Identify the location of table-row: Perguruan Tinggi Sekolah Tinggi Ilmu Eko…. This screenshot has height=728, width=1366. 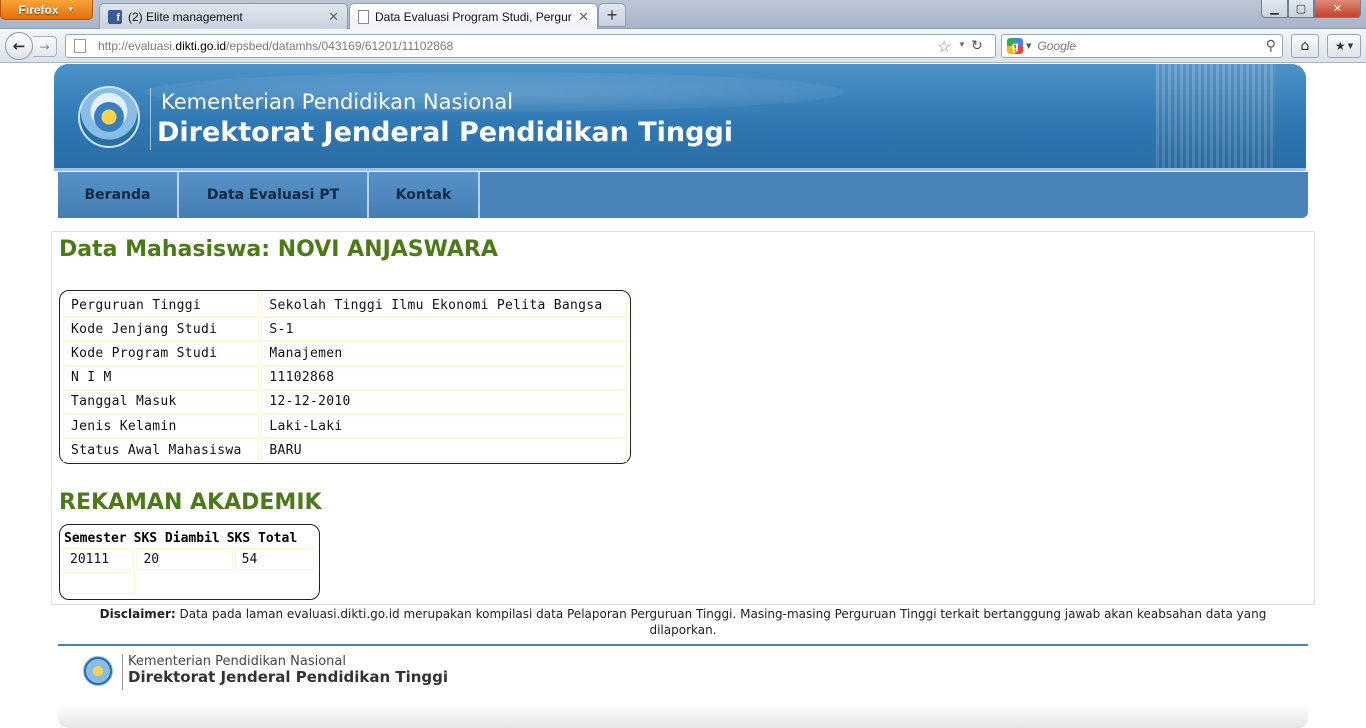
(345, 305).